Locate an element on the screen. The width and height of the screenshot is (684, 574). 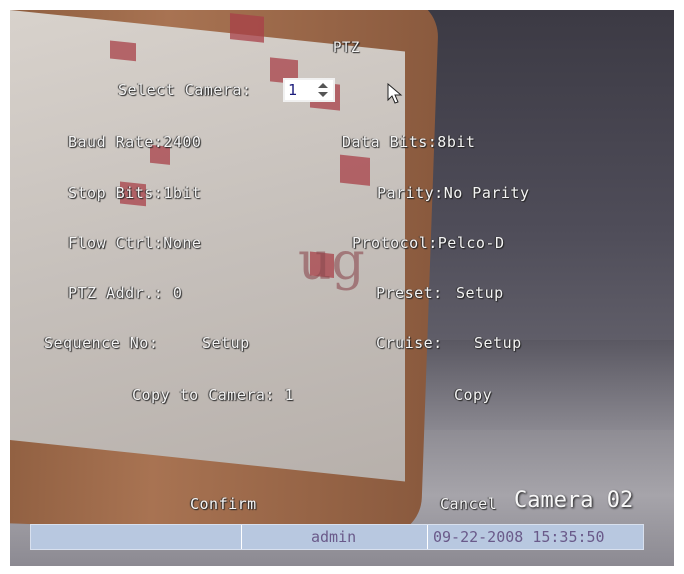
status-bar: admin 09-22-2008 15:35:50 is located at coordinates (337, 537).